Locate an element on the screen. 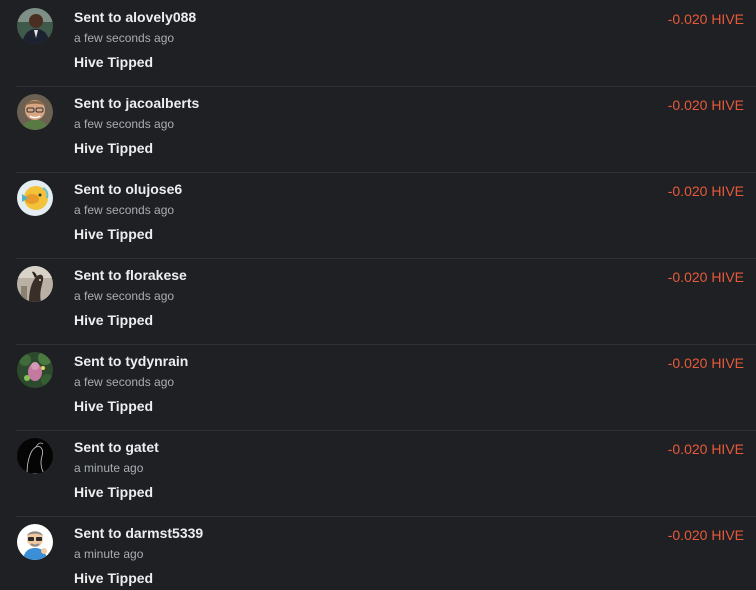 The width and height of the screenshot is (756, 590). recipient-username: tydynrain is located at coordinates (156, 361).